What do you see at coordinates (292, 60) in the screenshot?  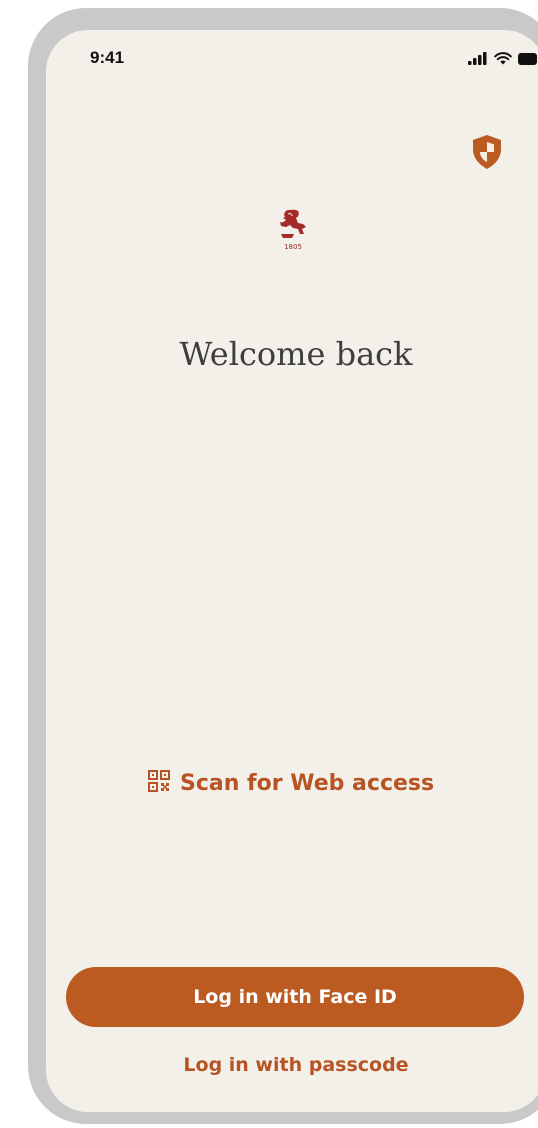 I see `status-bar: 9:41` at bounding box center [292, 60].